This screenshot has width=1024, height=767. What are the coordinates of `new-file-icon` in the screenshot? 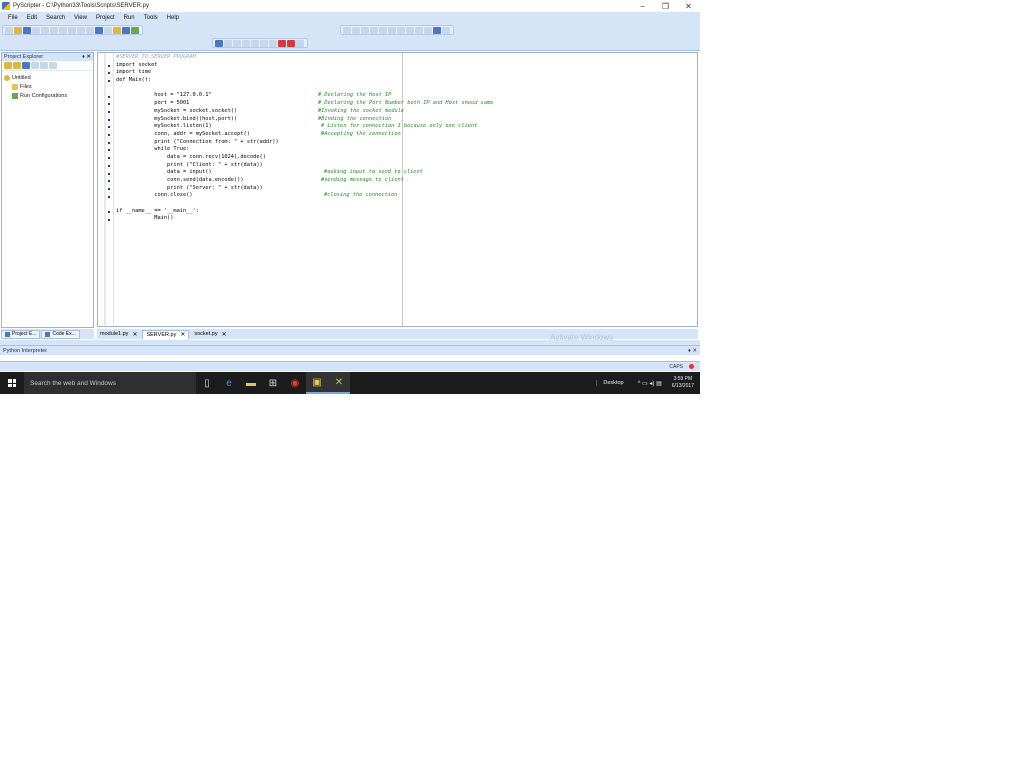 It's located at (9, 30).